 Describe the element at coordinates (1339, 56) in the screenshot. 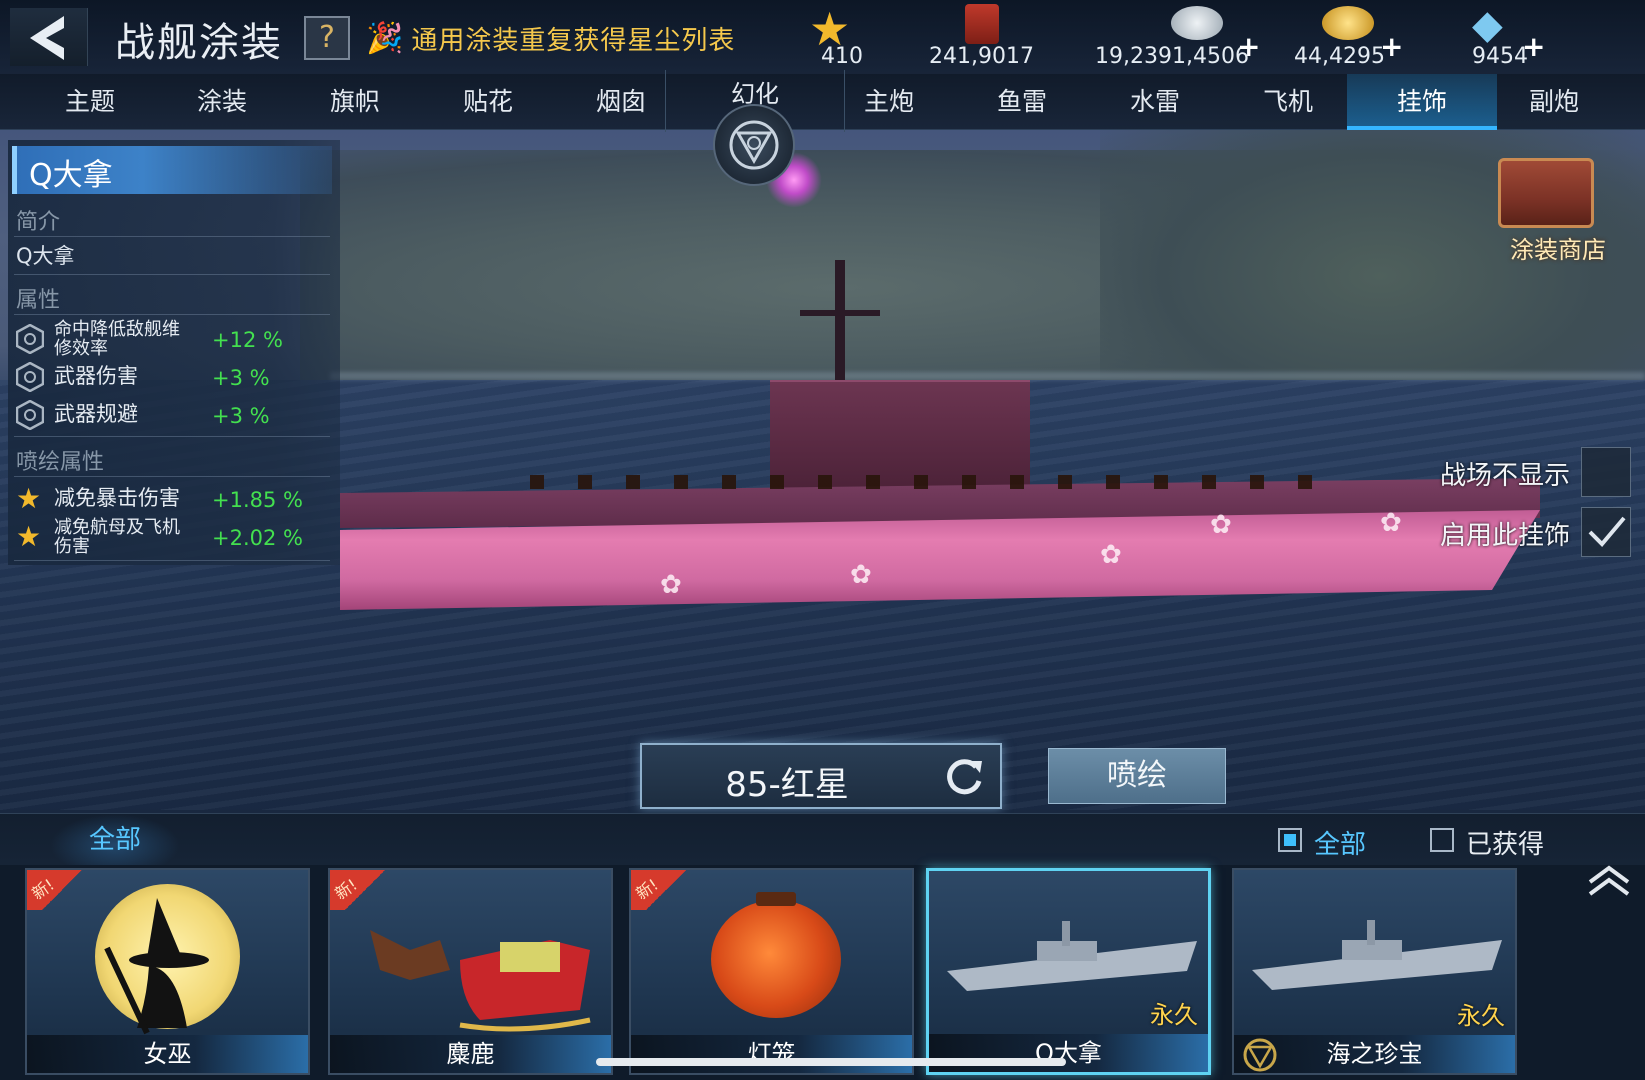

I see `currency-value: 44,4295` at that location.